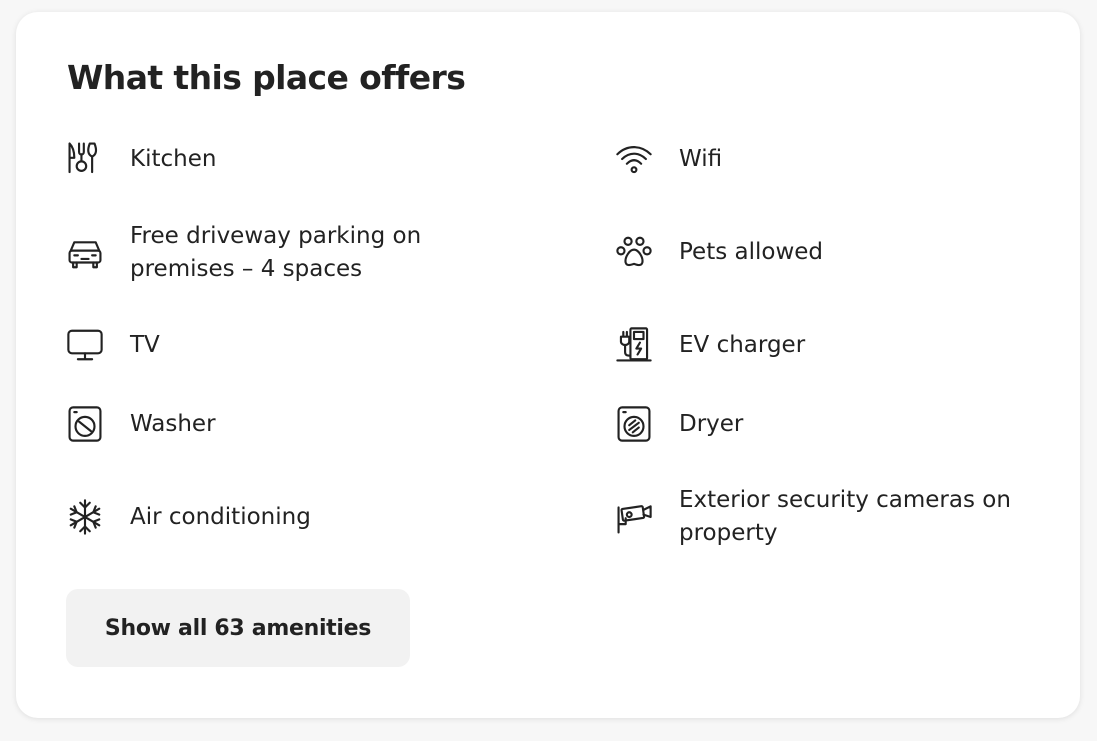 This screenshot has width=1097, height=741. Describe the element at coordinates (287, 159) in the screenshot. I see `amenity-kitchen: Kitchen` at that location.